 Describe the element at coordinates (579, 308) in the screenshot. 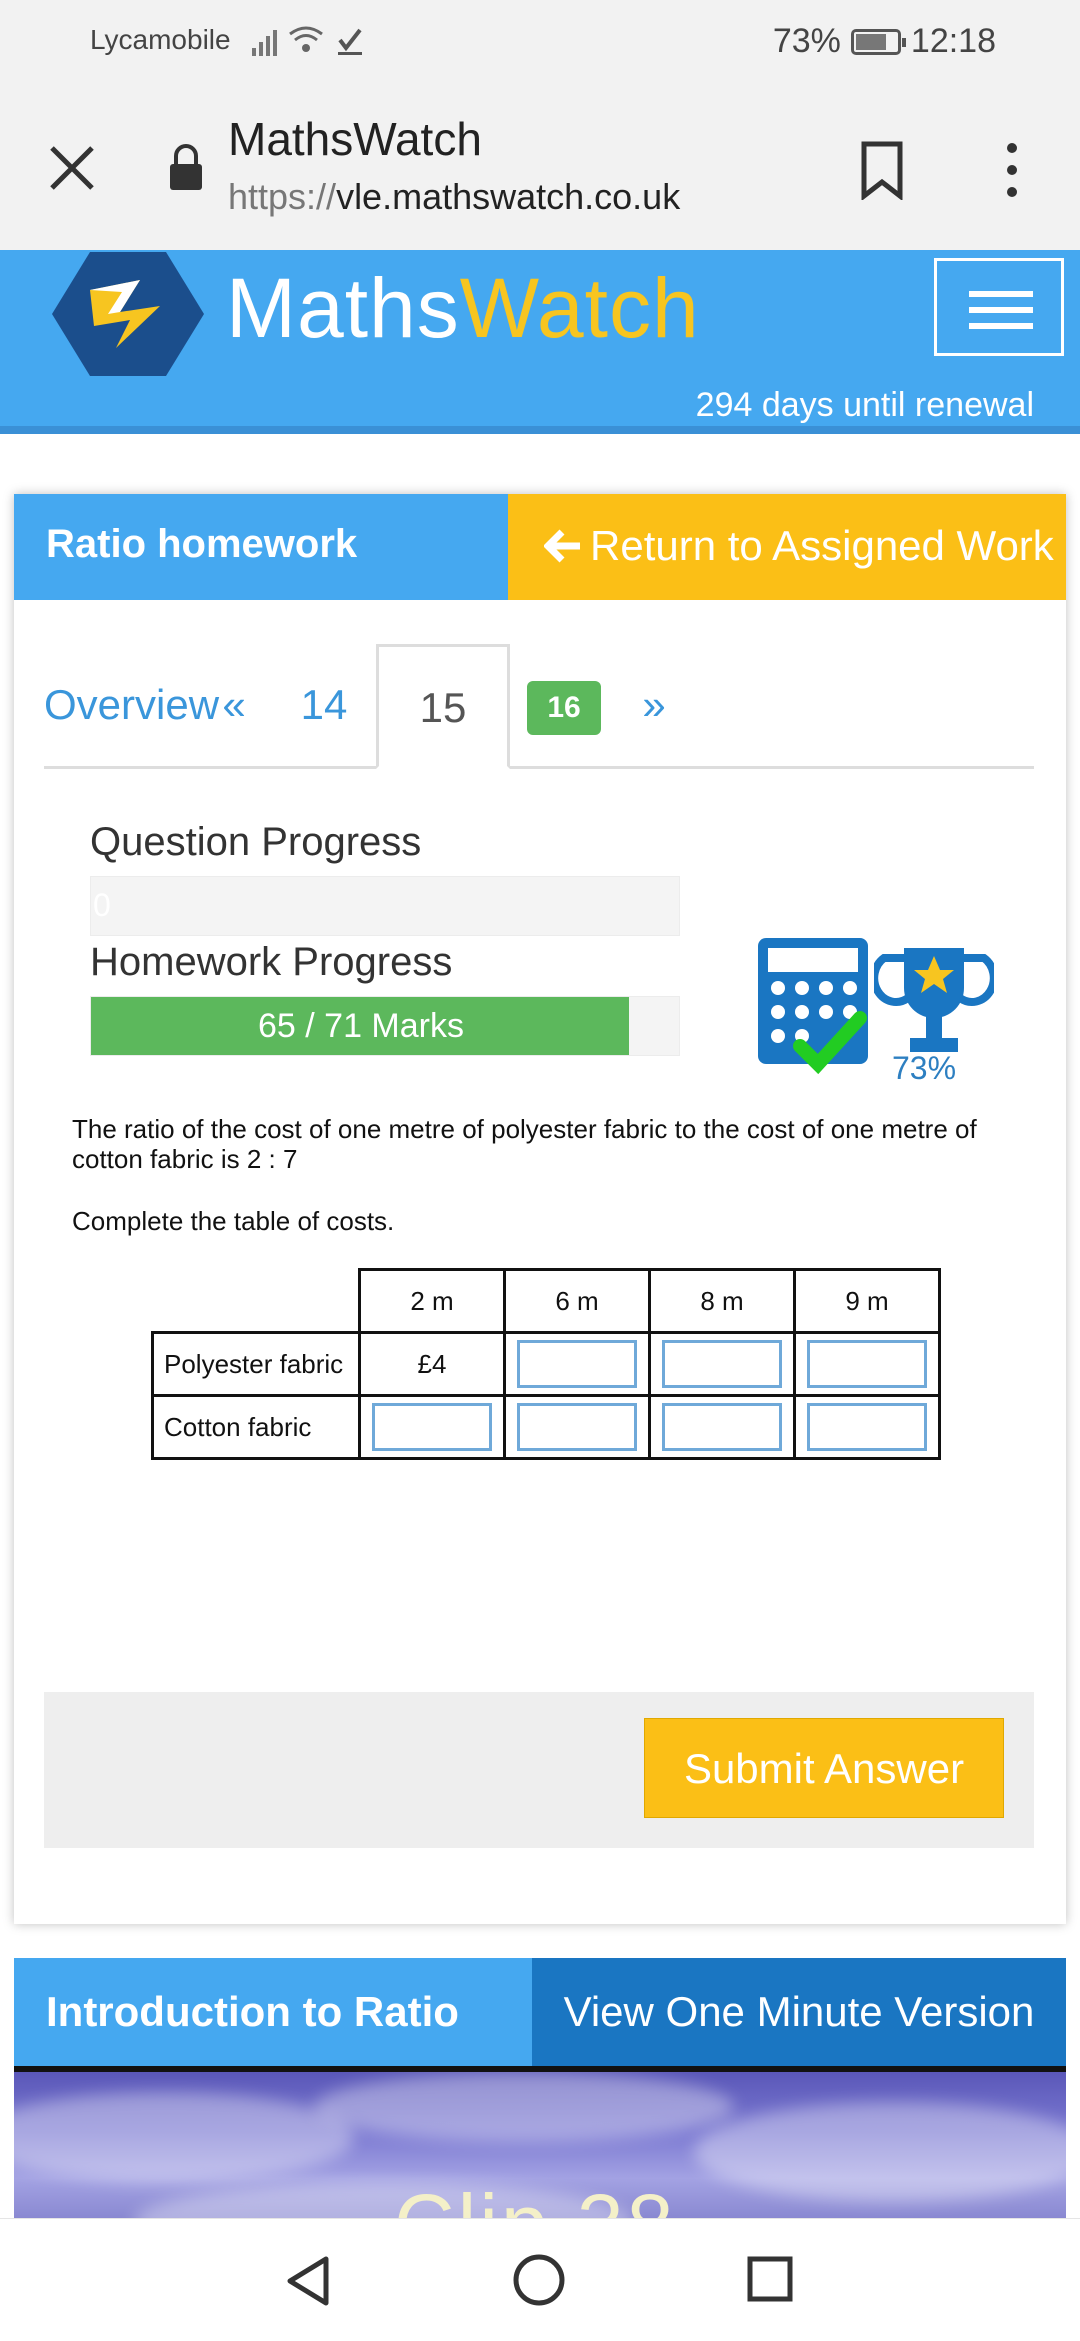

I see `logo-text-watch: Watch` at that location.